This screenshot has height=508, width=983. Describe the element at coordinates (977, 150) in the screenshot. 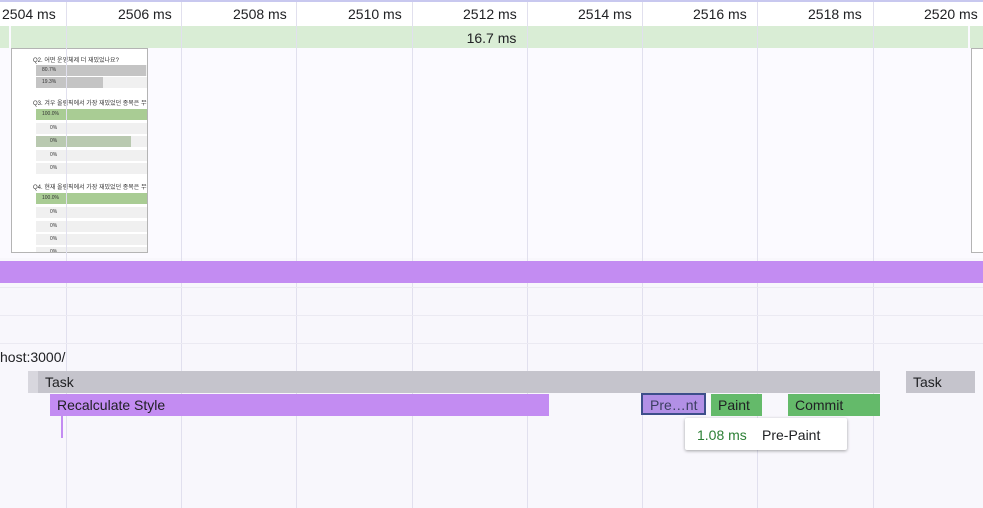

I see `frame-screenshot-thumbnail-next` at that location.